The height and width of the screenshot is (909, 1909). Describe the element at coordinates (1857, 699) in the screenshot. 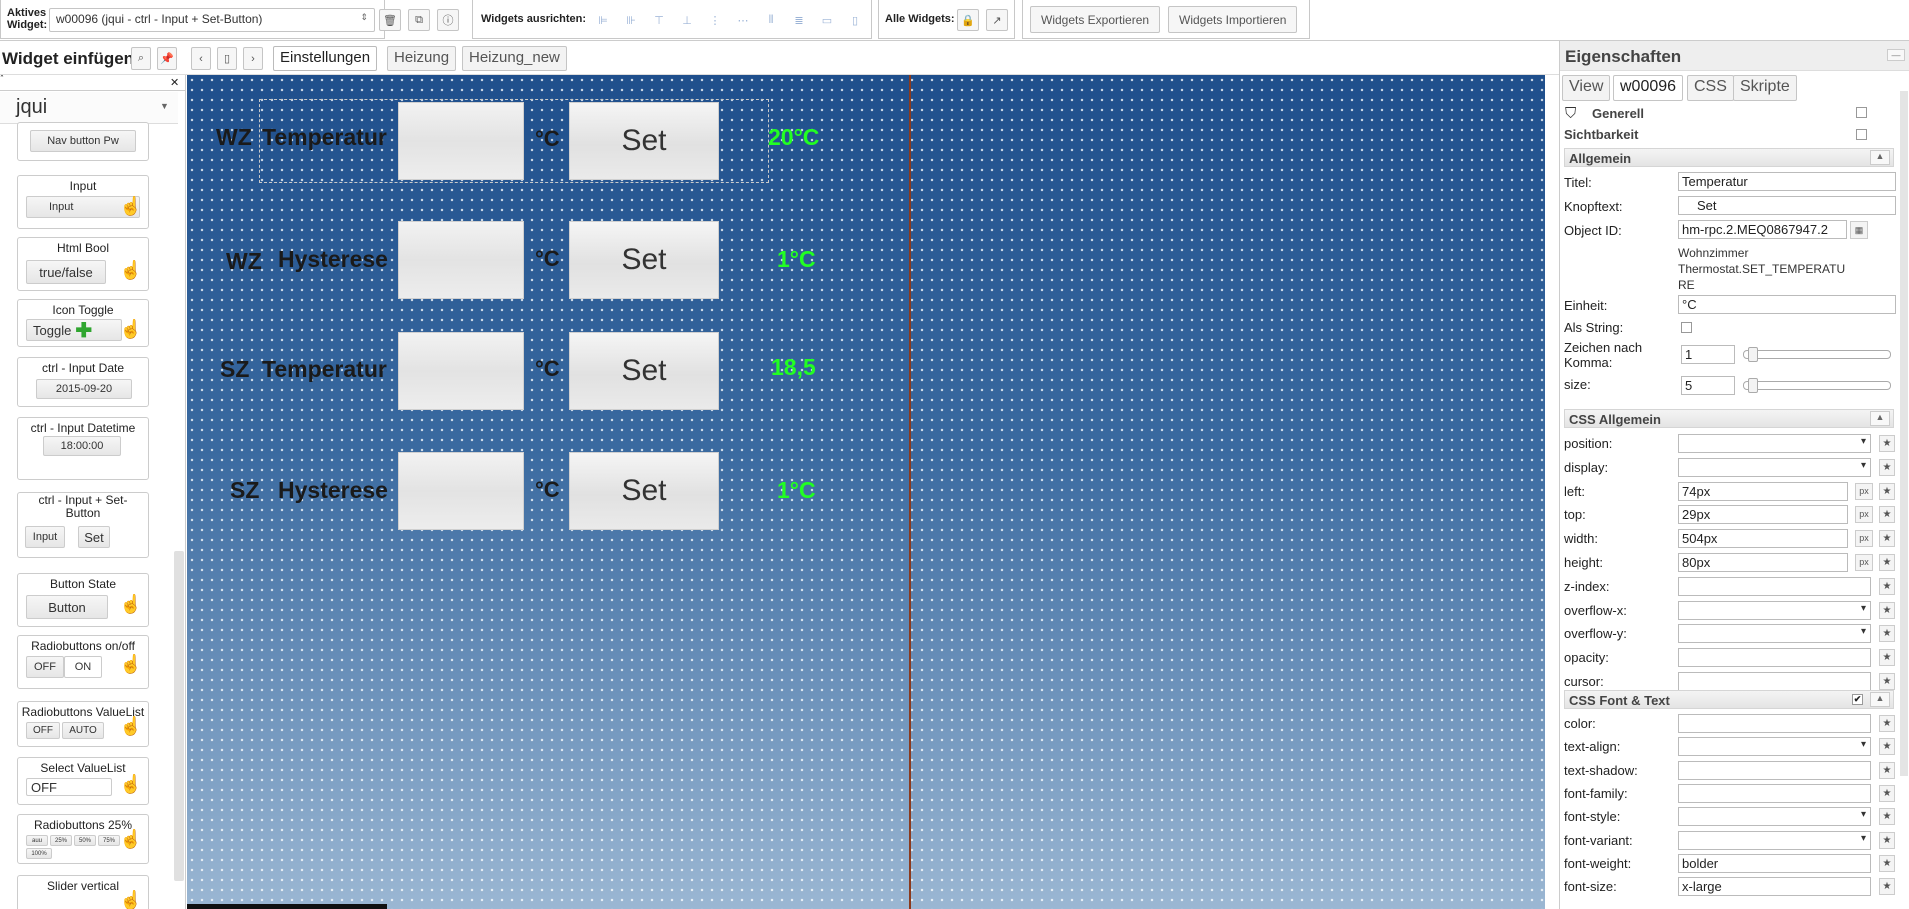

I see `font-section-checkbox: ✔` at that location.